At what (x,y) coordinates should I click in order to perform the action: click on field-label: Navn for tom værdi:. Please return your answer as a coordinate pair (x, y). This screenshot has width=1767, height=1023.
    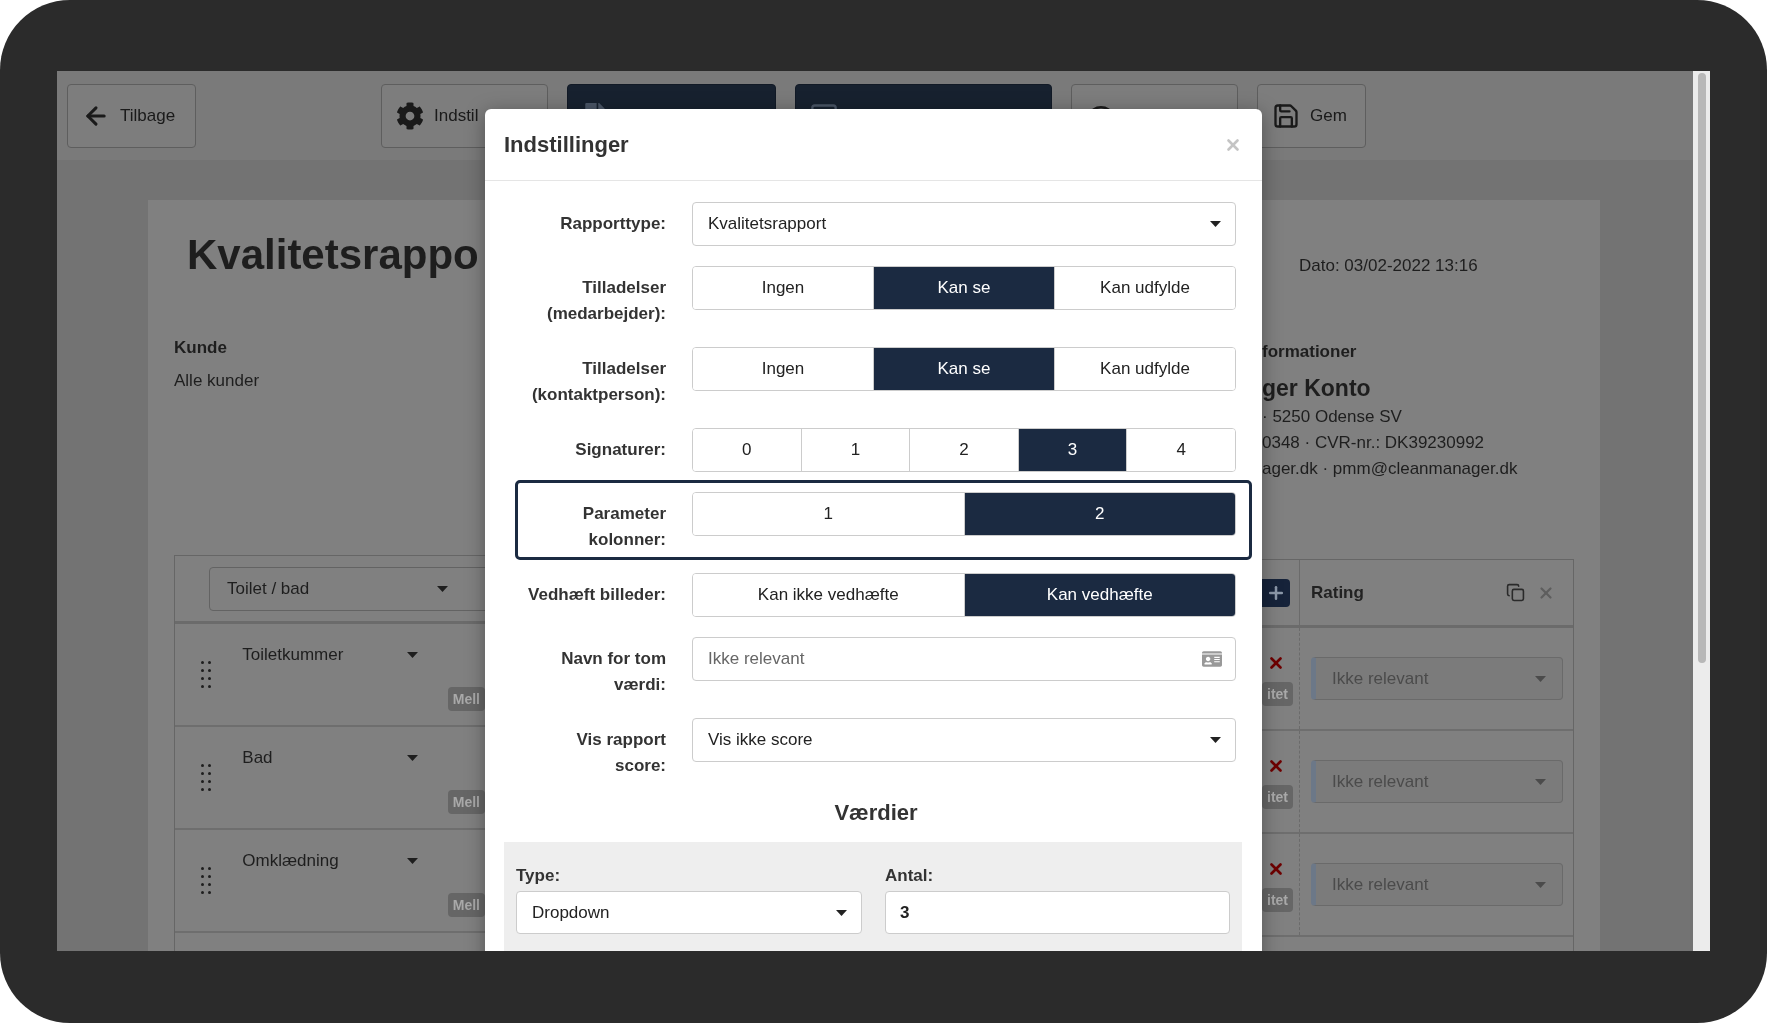
    Looking at the image, I should click on (613, 672).